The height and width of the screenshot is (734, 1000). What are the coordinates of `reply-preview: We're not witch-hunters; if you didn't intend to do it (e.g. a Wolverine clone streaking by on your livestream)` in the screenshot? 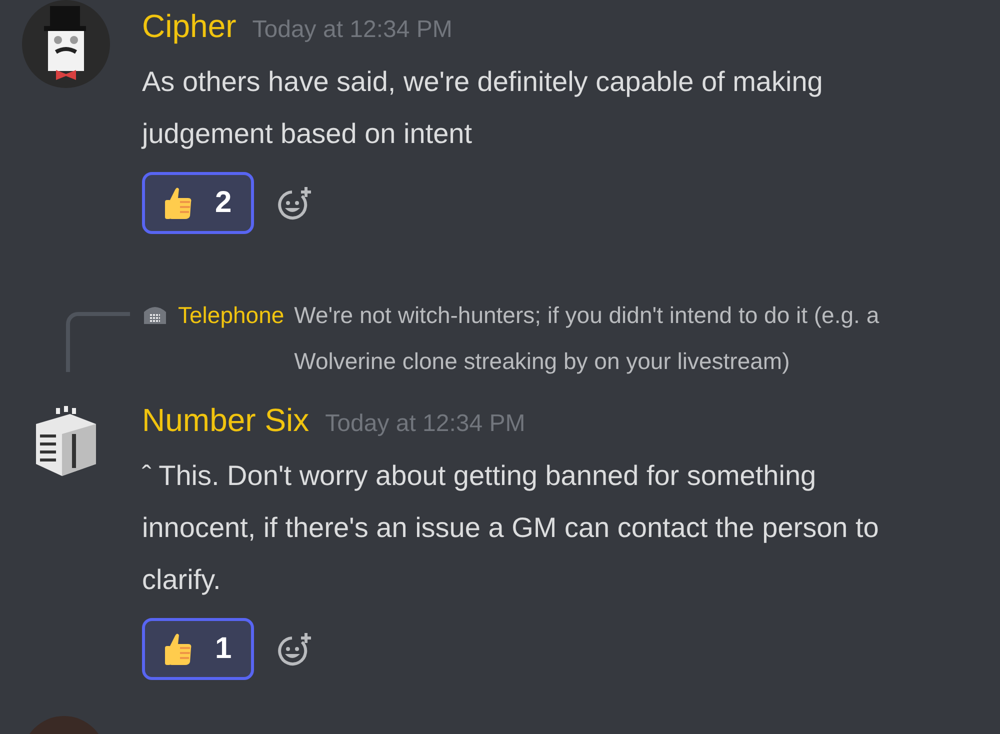 It's located at (624, 338).